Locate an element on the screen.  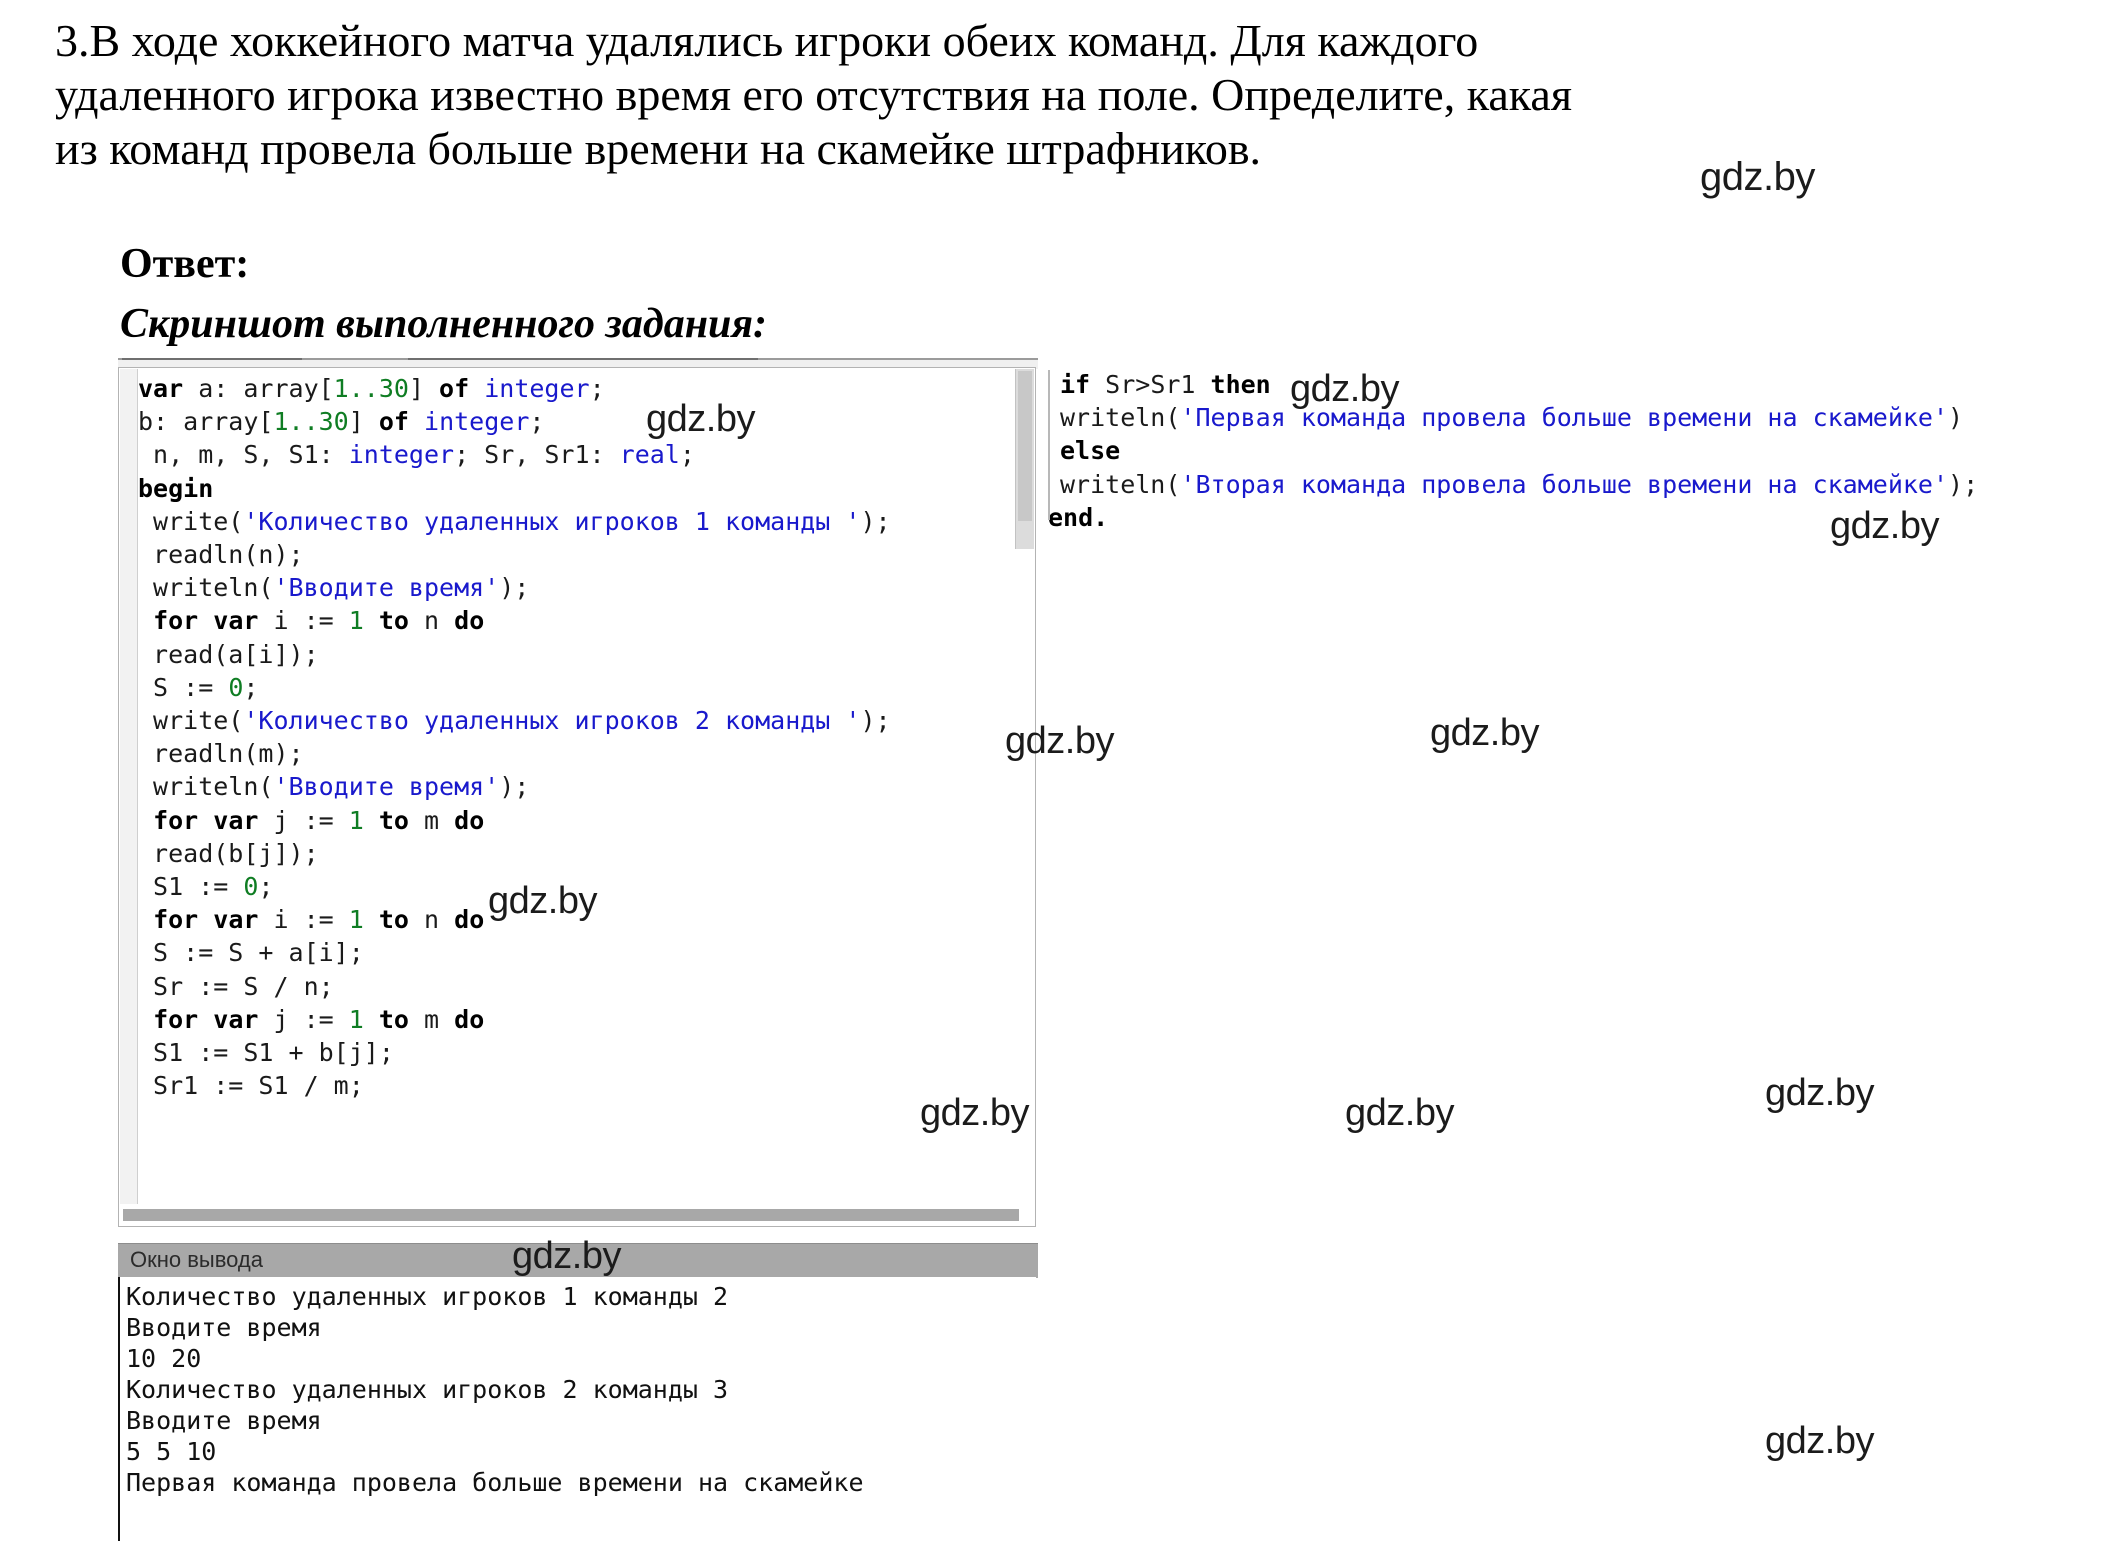
editor-gutter is located at coordinates (129, 786).